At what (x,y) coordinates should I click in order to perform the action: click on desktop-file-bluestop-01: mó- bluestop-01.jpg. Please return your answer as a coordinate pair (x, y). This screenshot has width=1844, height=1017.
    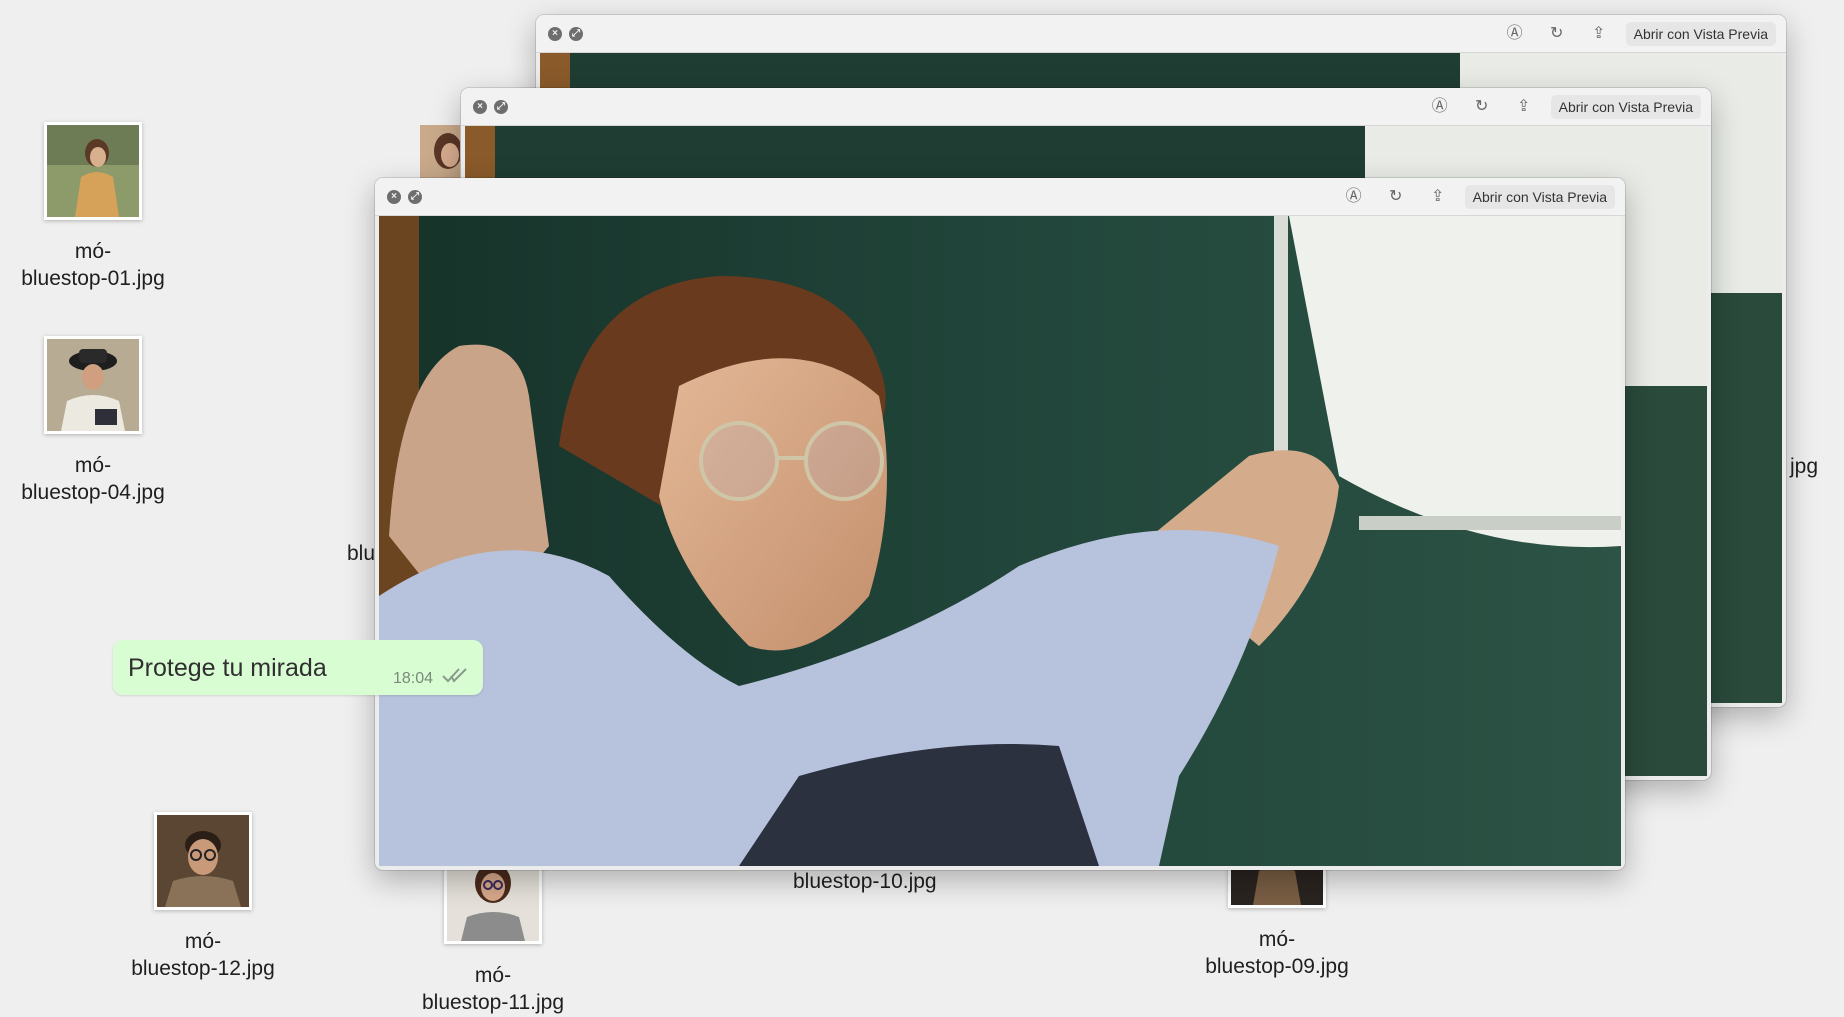
    Looking at the image, I should click on (93, 207).